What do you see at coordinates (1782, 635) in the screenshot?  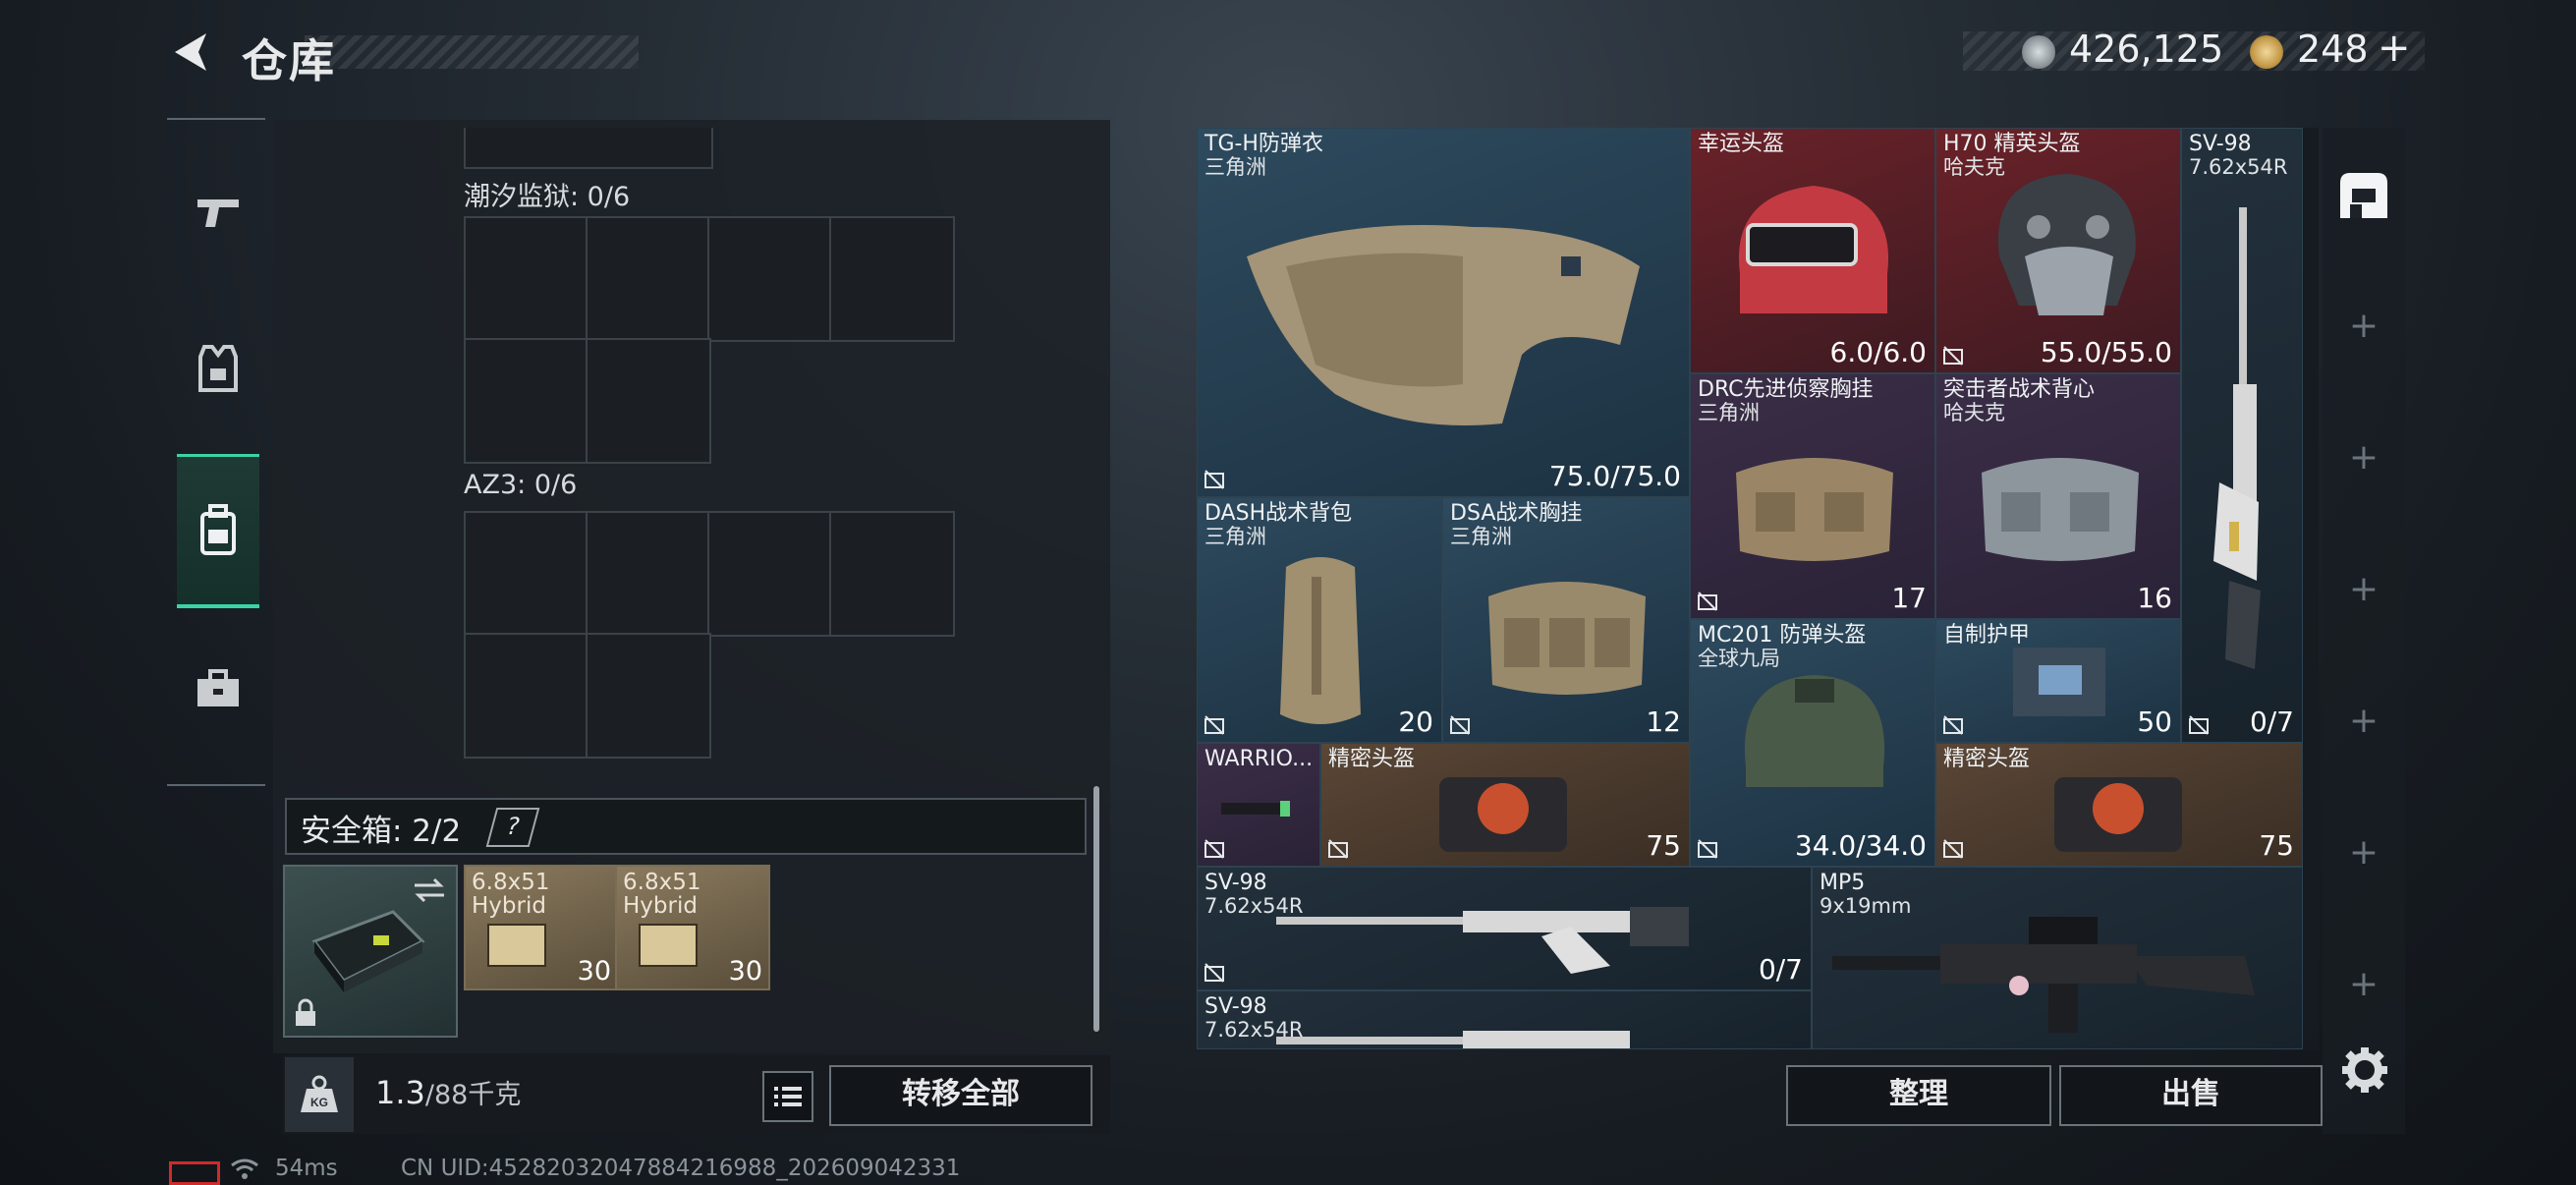 I see `item-name: MC201 防弹头盔` at bounding box center [1782, 635].